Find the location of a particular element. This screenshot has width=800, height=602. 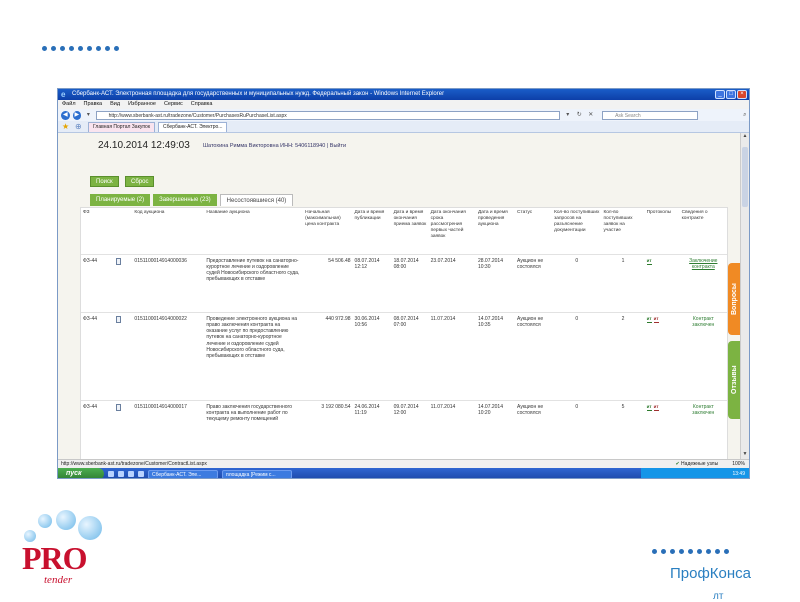

cell-code: 0151100014914000017 is located at coordinates (168, 419).